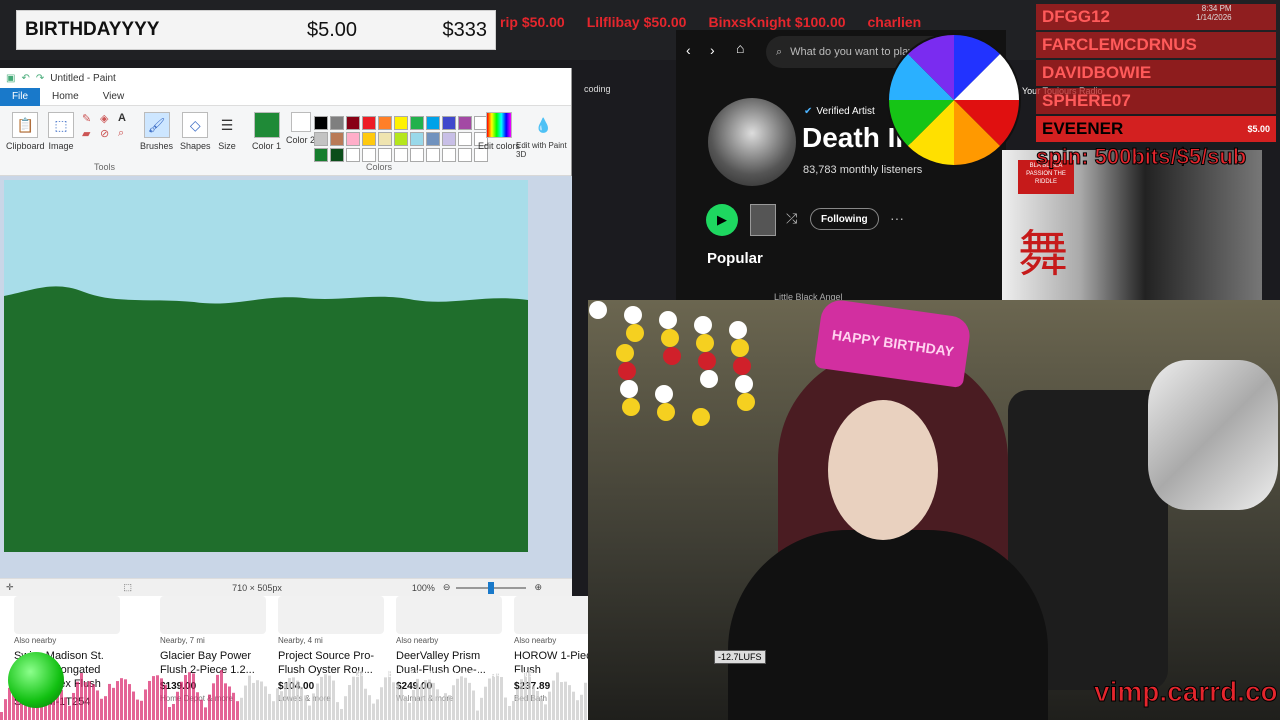  What do you see at coordinates (67, 615) in the screenshot?
I see `product-thumbnail` at bounding box center [67, 615].